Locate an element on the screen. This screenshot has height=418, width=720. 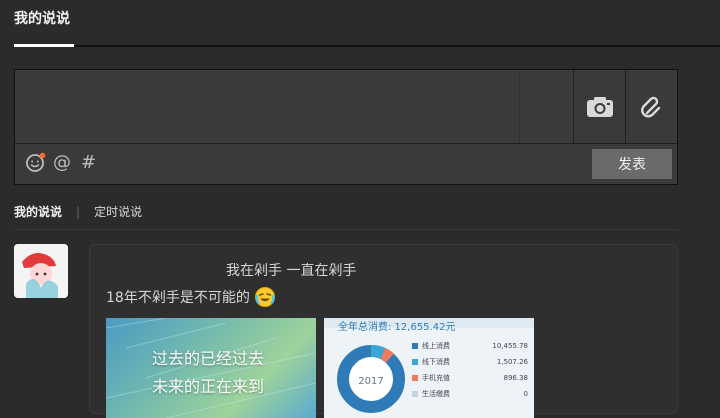
image-caption: 过去的已经过去 is located at coordinates (208, 358).